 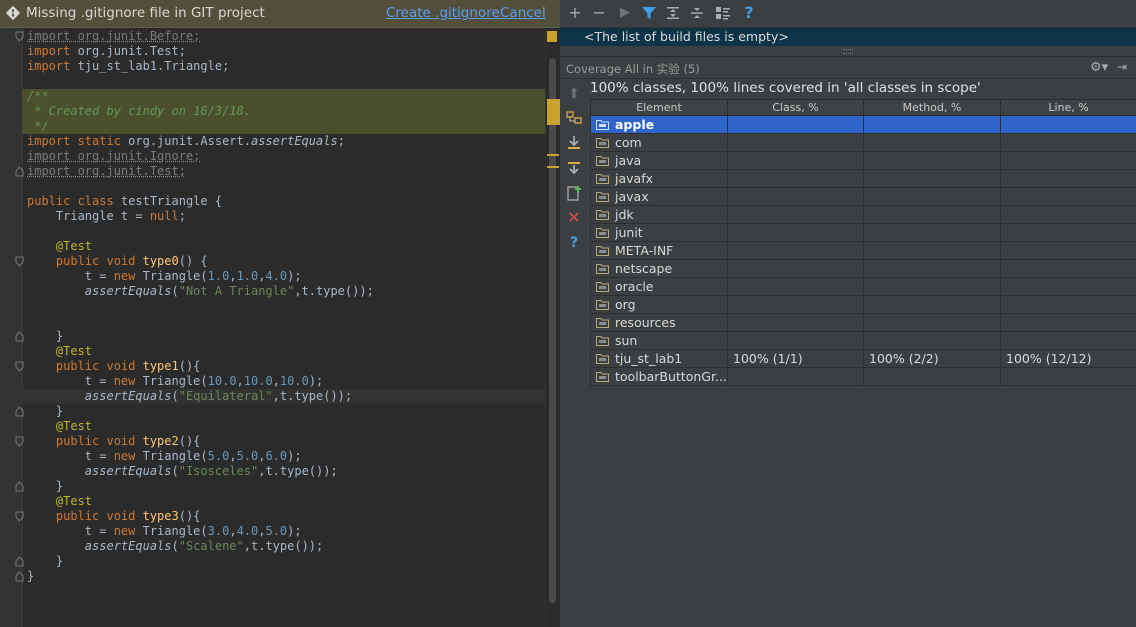 I want to click on coverage-row: java, so click(x=863, y=160).